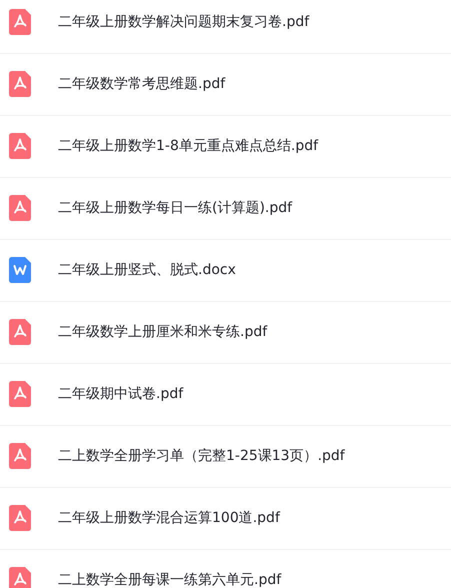 This screenshot has height=588, width=451. Describe the element at coordinates (201, 456) in the screenshot. I see `file-name: 二上数学全册学习单（完整1-25课13页）.pdf` at that location.